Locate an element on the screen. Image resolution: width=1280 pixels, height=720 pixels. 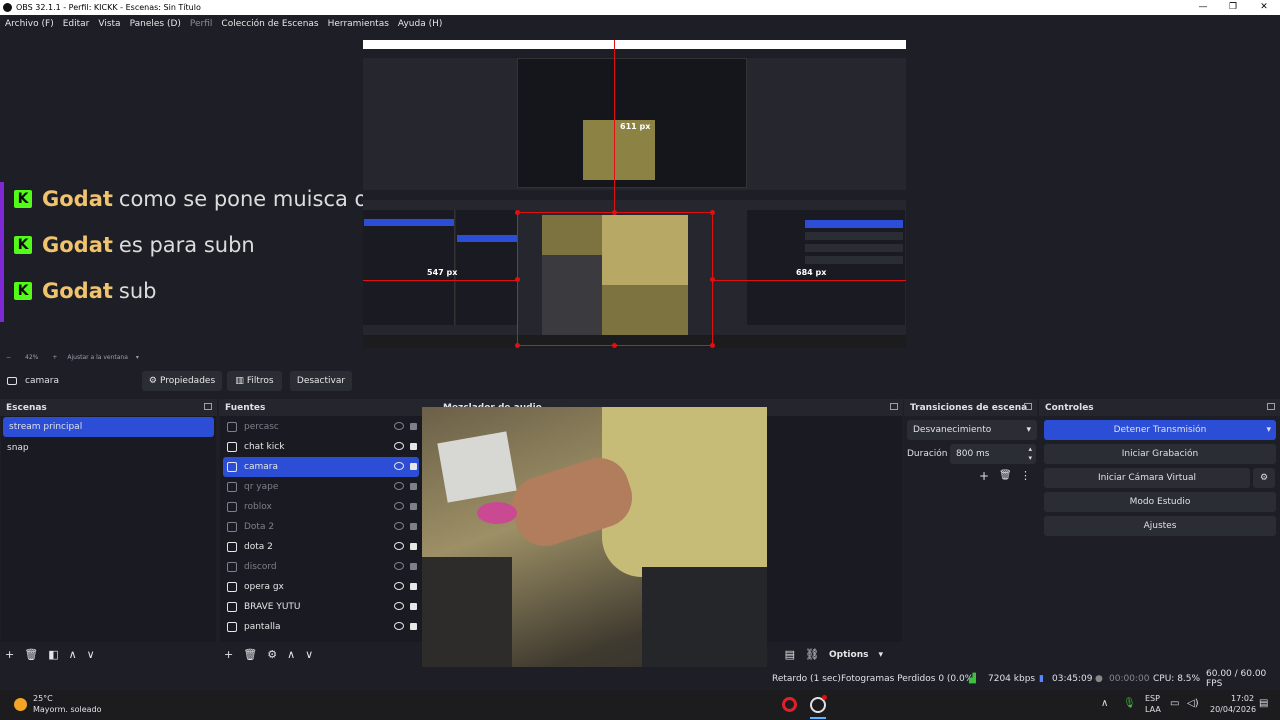
minimize-button: — is located at coordinates (1203, 7).